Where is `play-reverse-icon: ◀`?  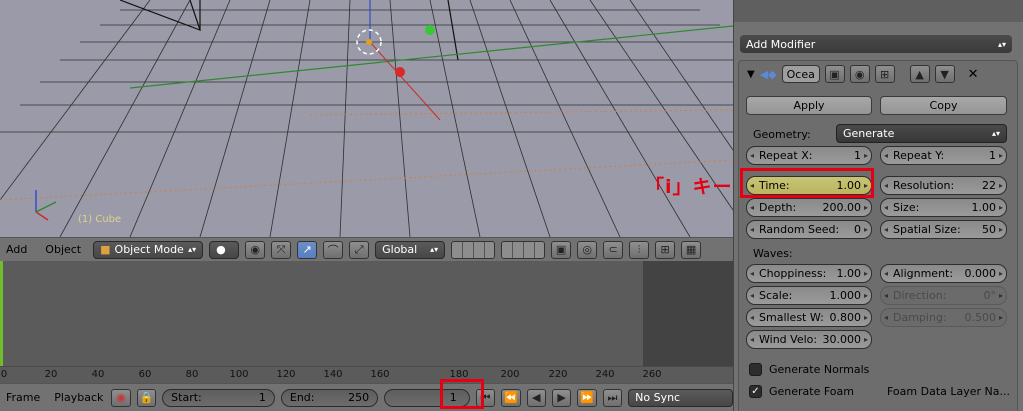
play-reverse-icon: ◀ is located at coordinates (536, 397).